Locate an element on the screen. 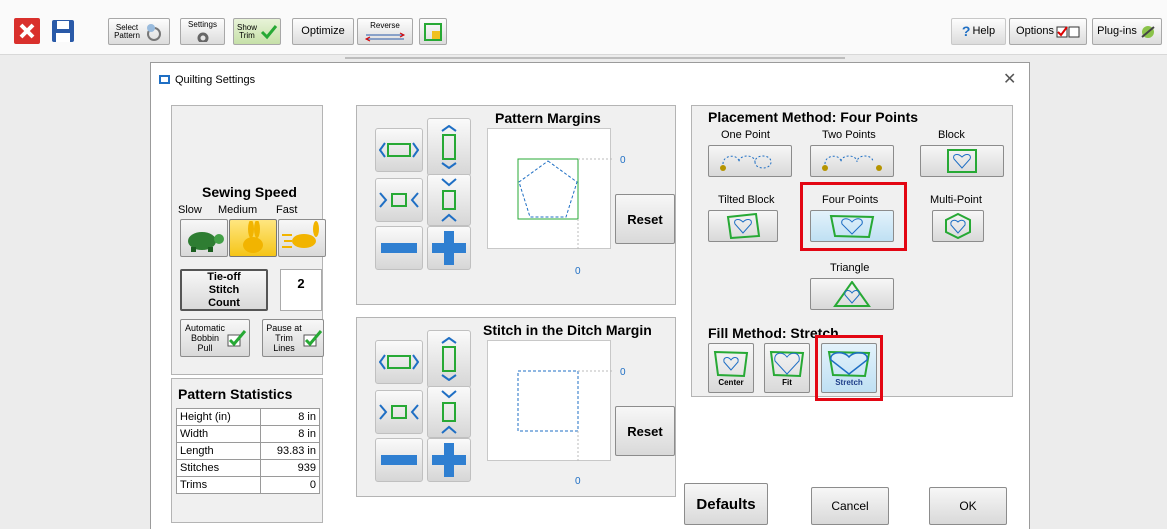 The image size is (1167, 529). stretch-highlight is located at coordinates (849, 368).